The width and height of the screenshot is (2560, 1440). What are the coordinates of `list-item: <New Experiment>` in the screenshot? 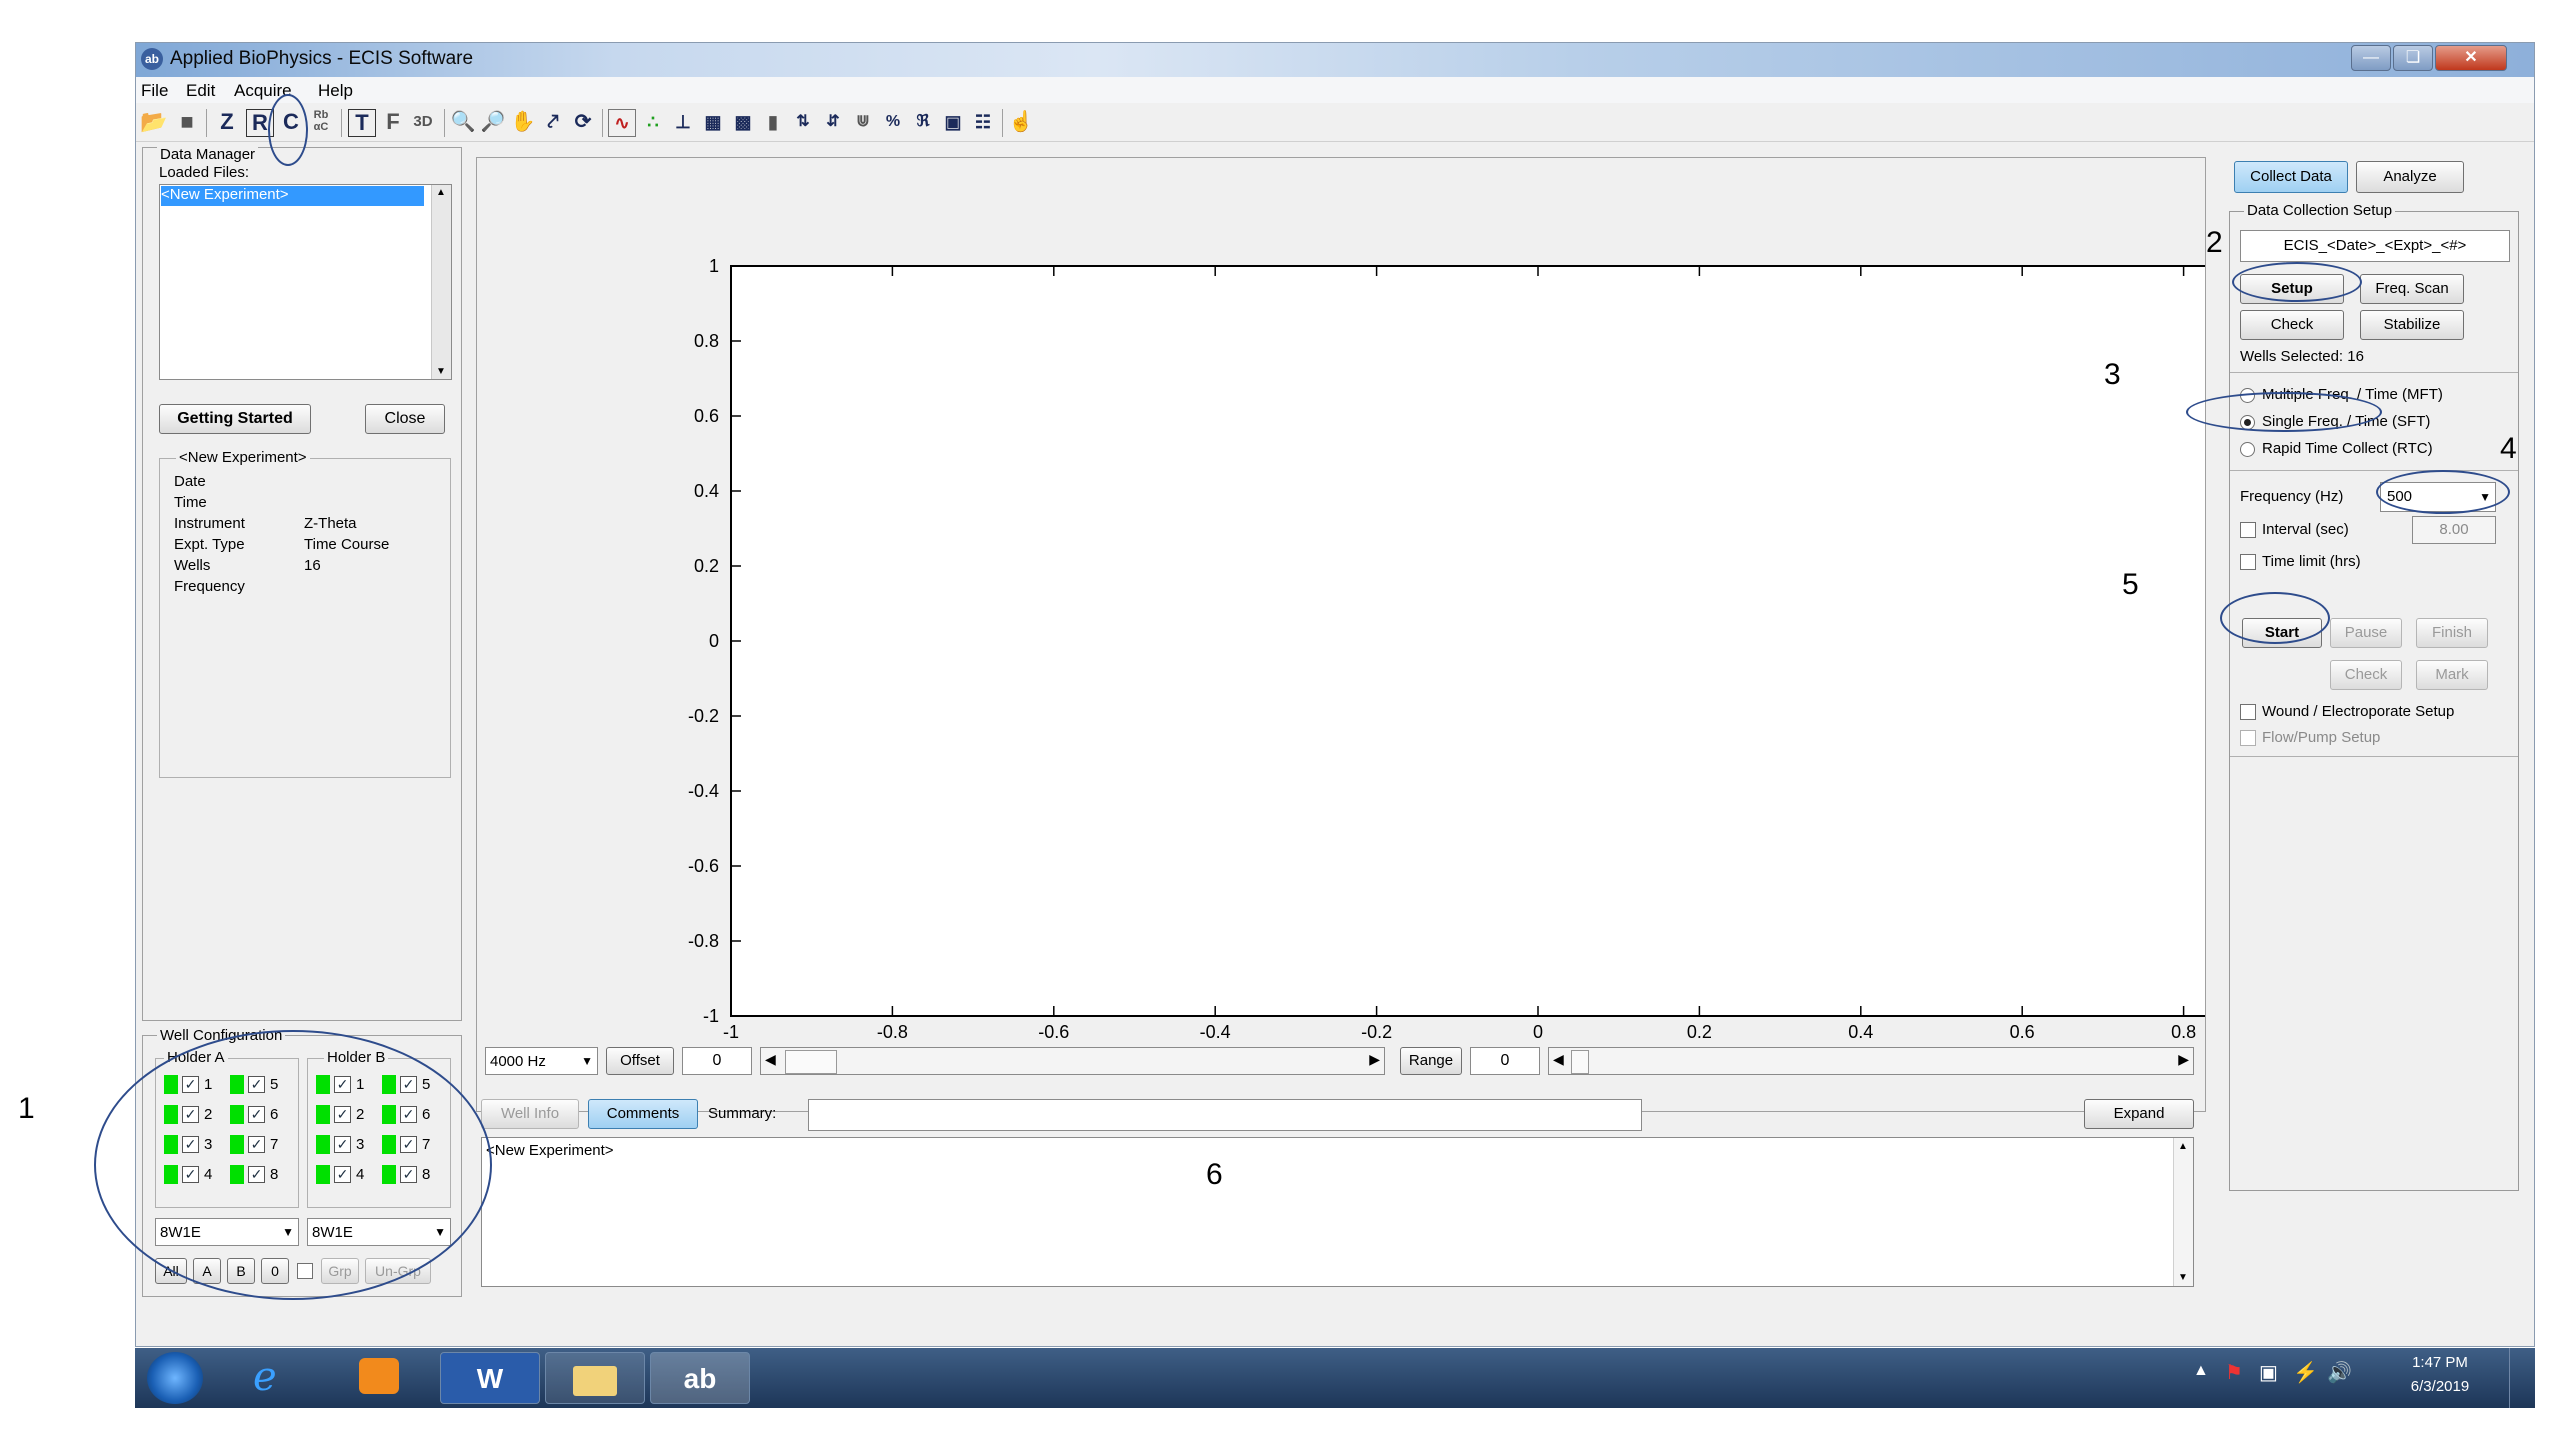 It's located at (292, 196).